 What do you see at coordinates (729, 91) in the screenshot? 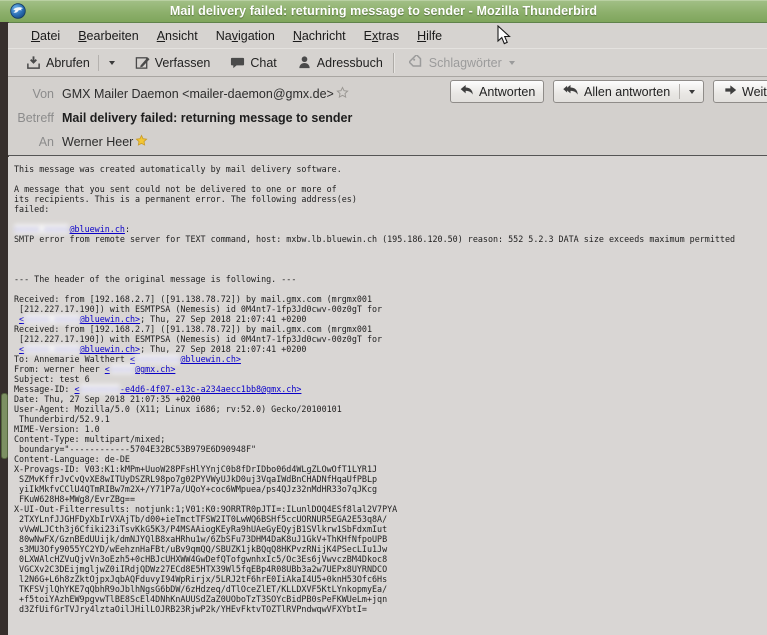
I see `forward-arrow-icon` at bounding box center [729, 91].